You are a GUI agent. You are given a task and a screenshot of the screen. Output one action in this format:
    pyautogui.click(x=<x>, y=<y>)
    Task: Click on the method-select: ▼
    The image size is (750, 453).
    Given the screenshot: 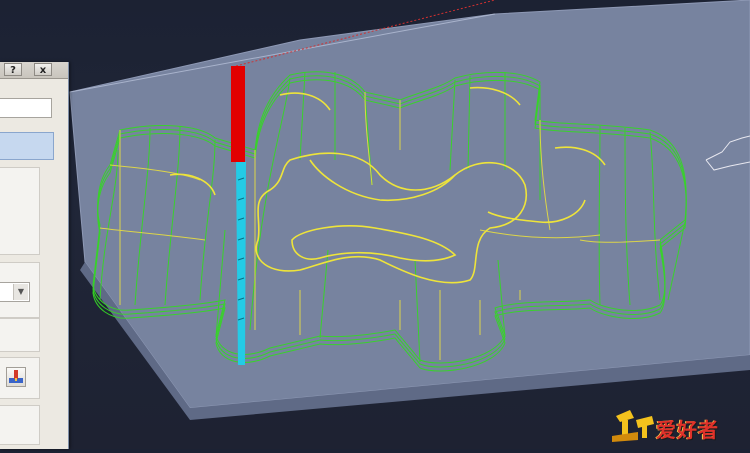 What is the action you would take?
    pyautogui.click(x=15, y=292)
    